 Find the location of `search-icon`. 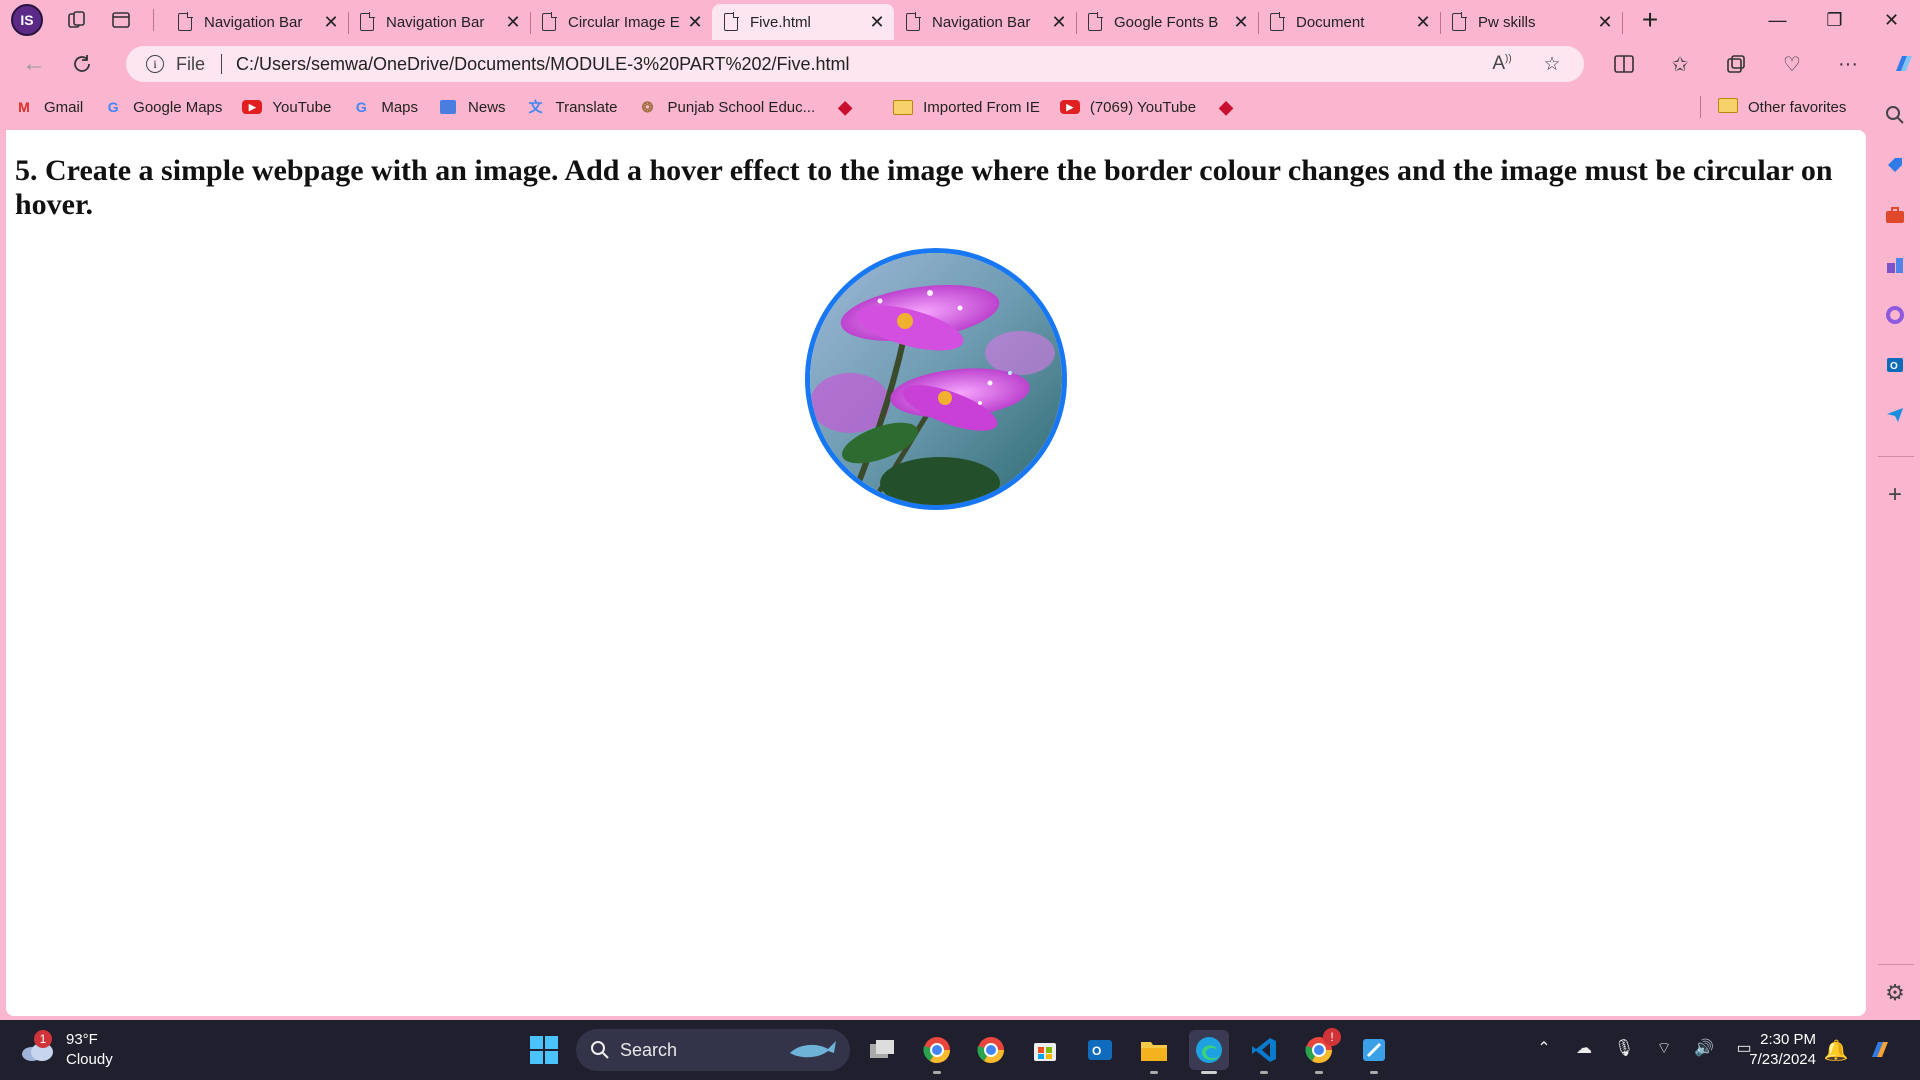

search-icon is located at coordinates (1895, 115).